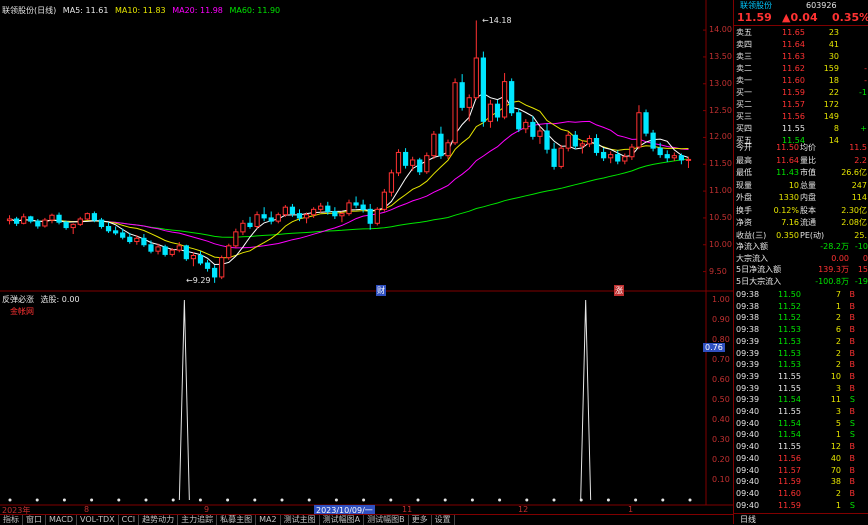  I want to click on tick-row: 09:39 11.55 10 B, so click(801, 376).